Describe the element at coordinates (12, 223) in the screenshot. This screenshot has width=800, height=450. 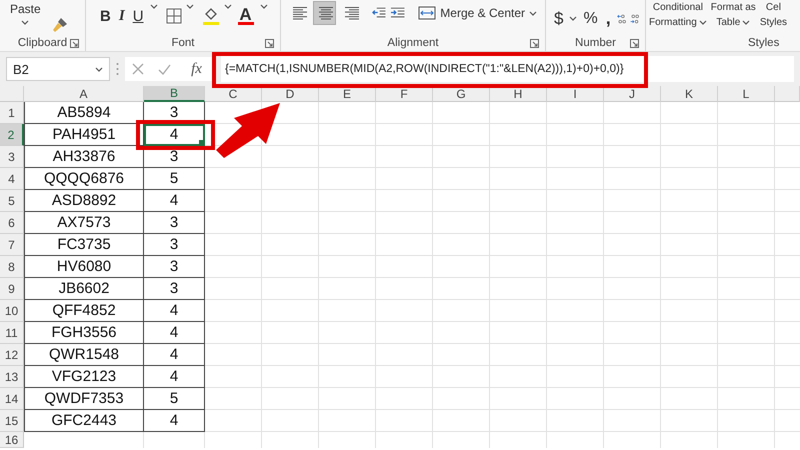
I see `row-header: 6` at that location.